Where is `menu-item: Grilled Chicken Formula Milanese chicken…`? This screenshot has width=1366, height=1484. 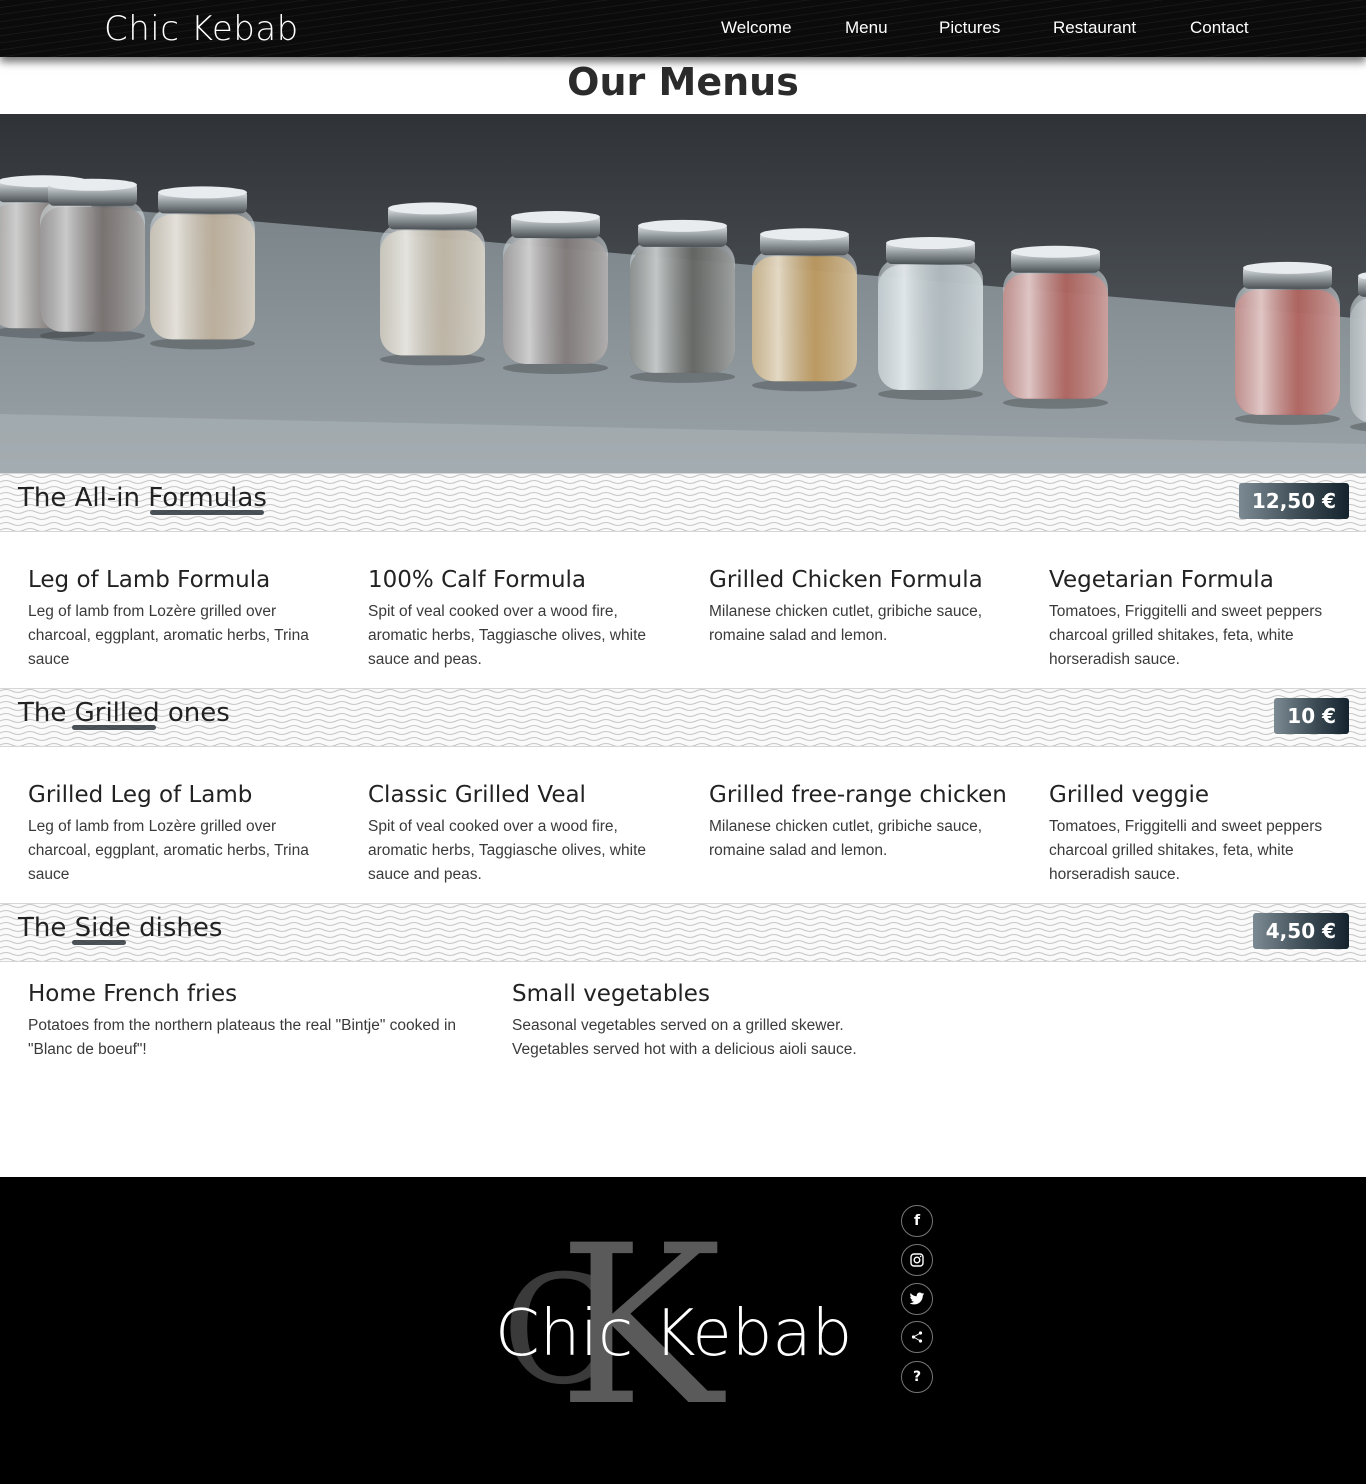 menu-item: Grilled Chicken Formula Milanese chicken… is located at coordinates (859, 607).